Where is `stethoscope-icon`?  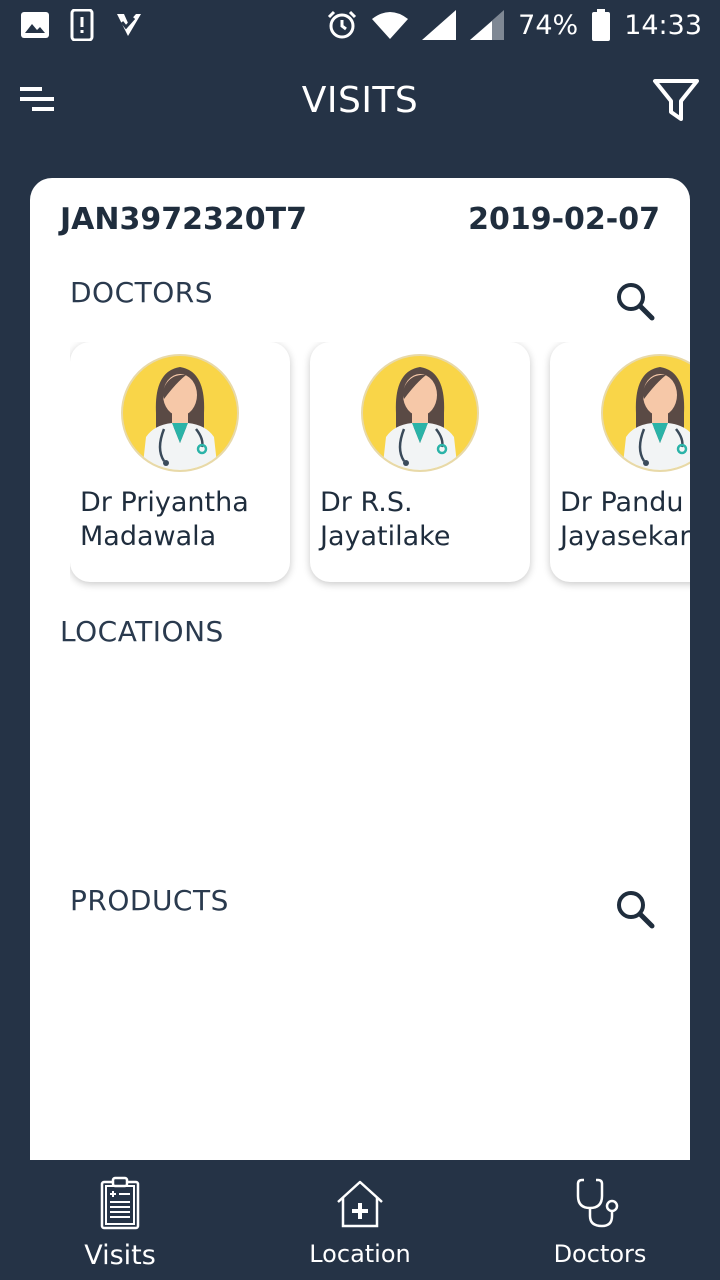 stethoscope-icon is located at coordinates (597, 1203).